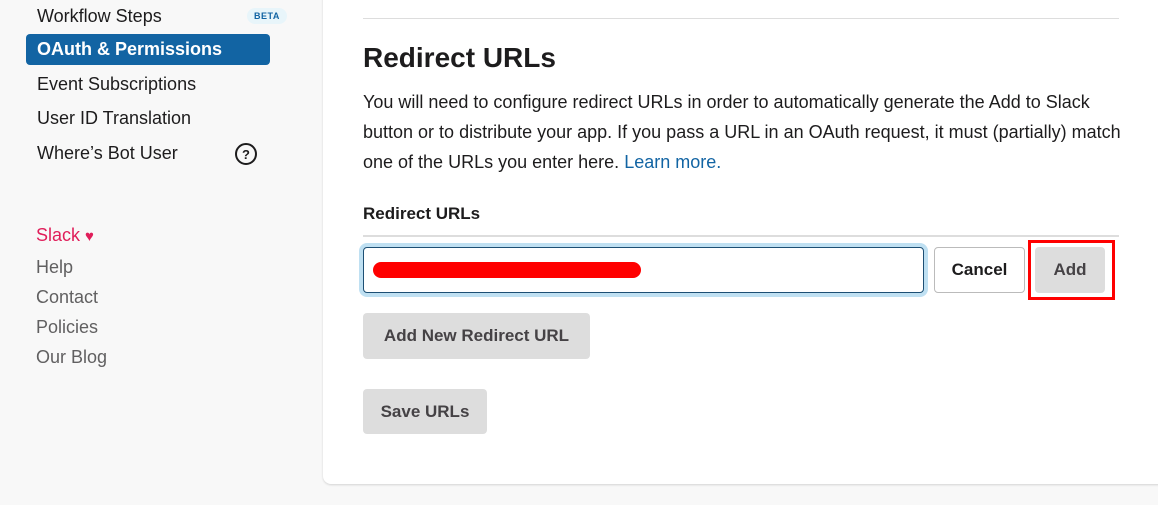 The height and width of the screenshot is (505, 1158). Describe the element at coordinates (58, 235) in the screenshot. I see `slack-label: Slack` at that location.